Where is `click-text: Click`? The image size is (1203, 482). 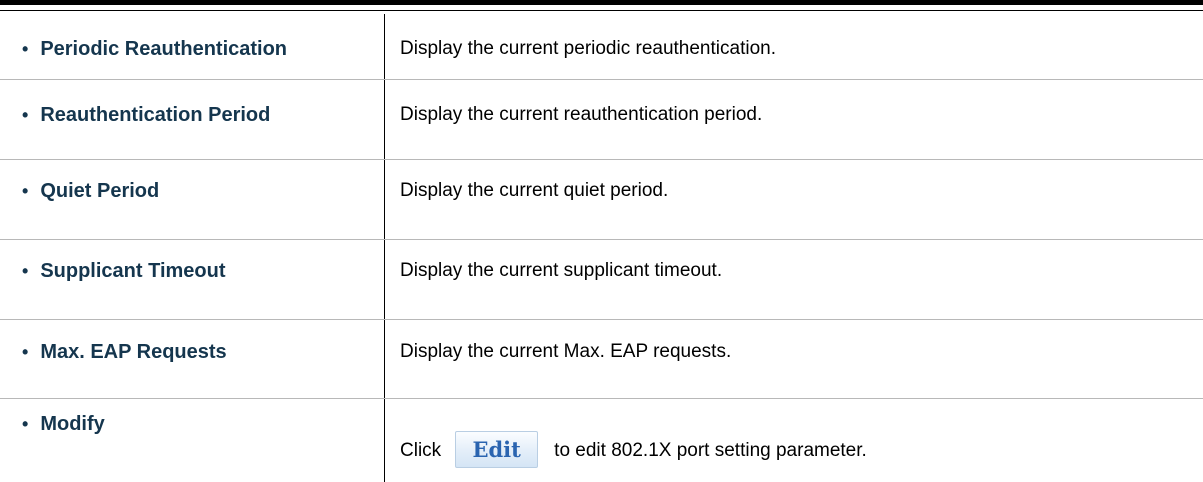
click-text: Click is located at coordinates (421, 450).